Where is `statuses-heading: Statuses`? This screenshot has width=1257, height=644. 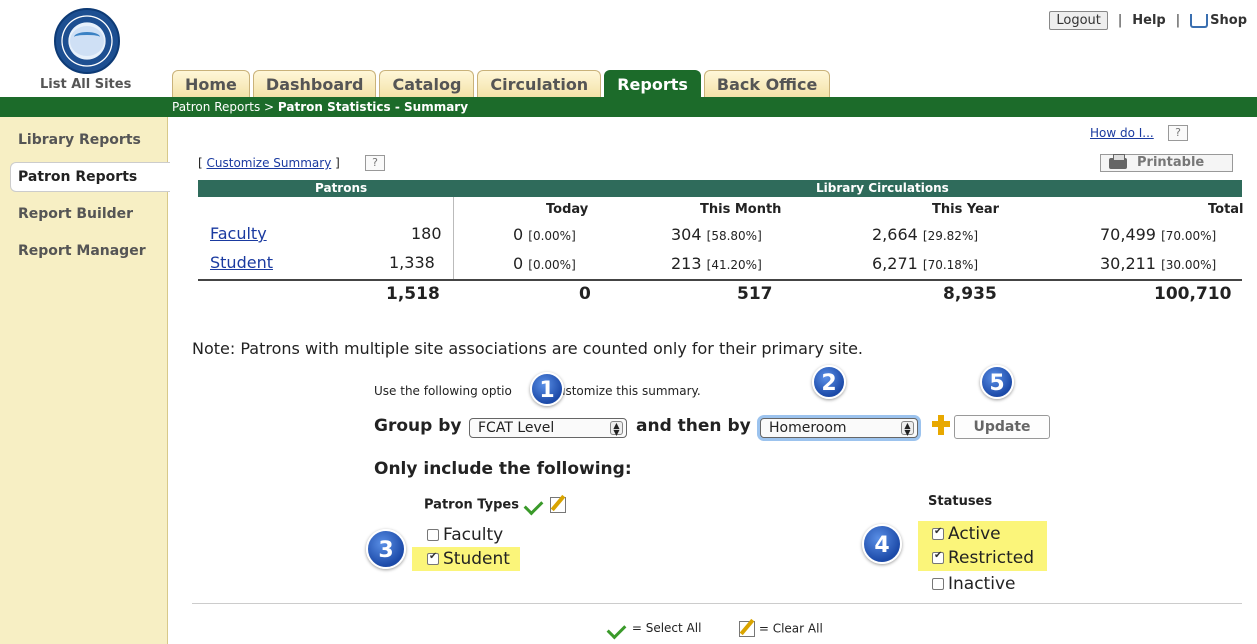 statuses-heading: Statuses is located at coordinates (960, 501).